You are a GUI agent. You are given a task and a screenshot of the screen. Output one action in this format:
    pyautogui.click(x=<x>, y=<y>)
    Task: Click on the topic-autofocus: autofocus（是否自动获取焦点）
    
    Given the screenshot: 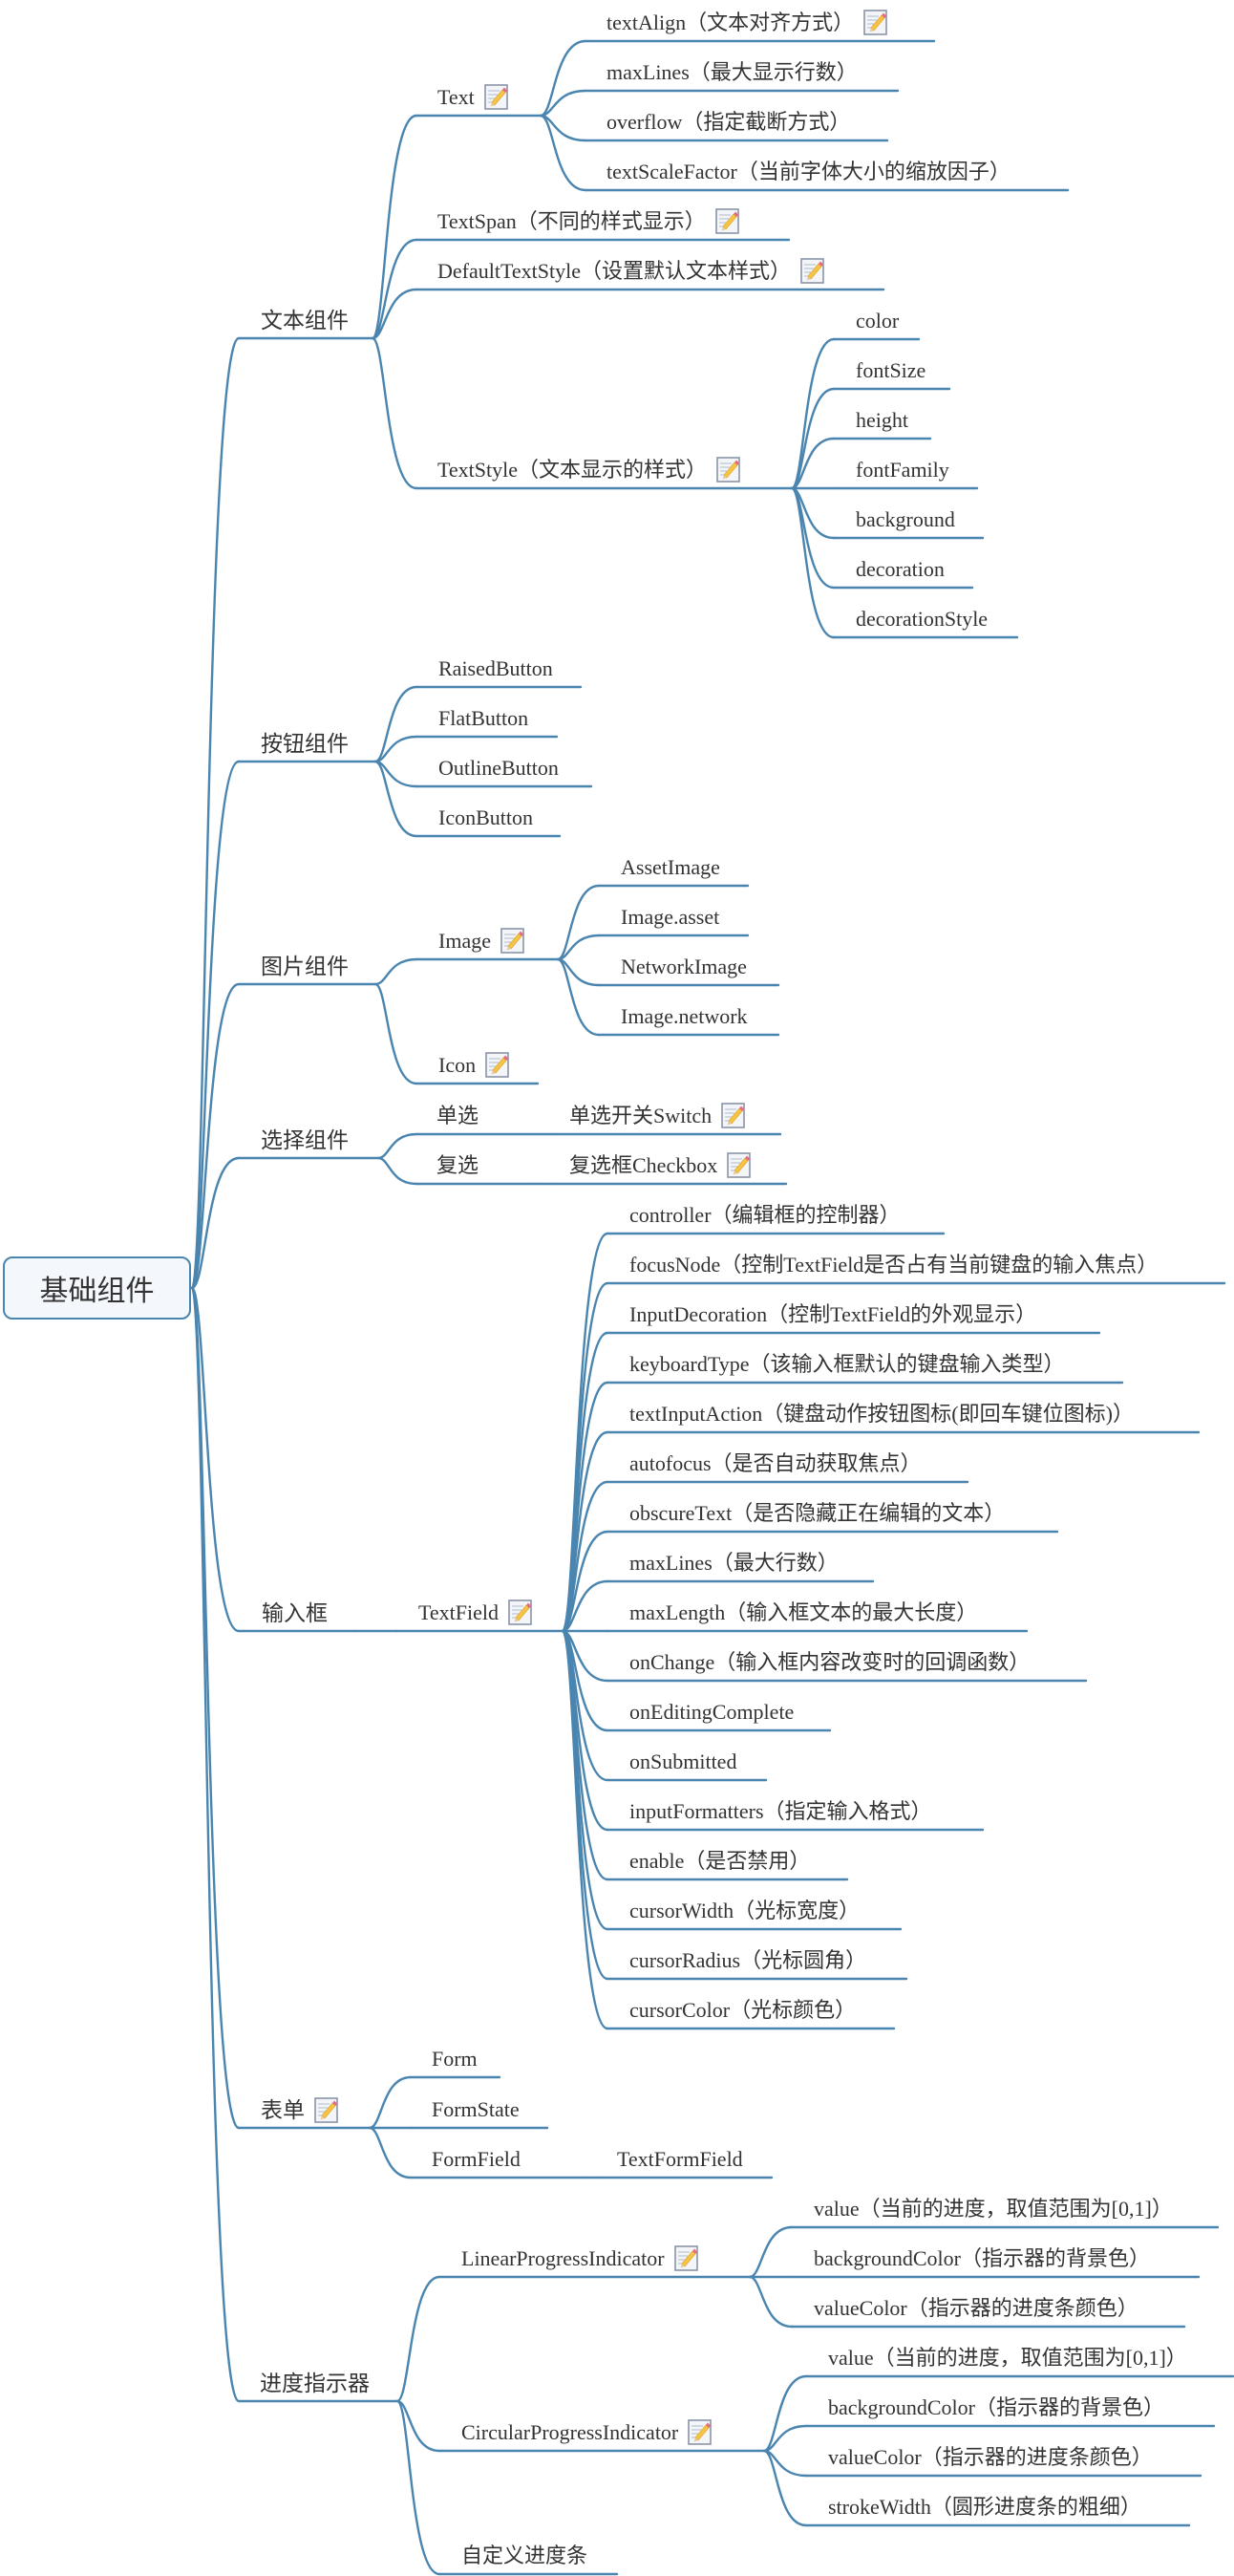 What is the action you would take?
    pyautogui.click(x=776, y=1463)
    